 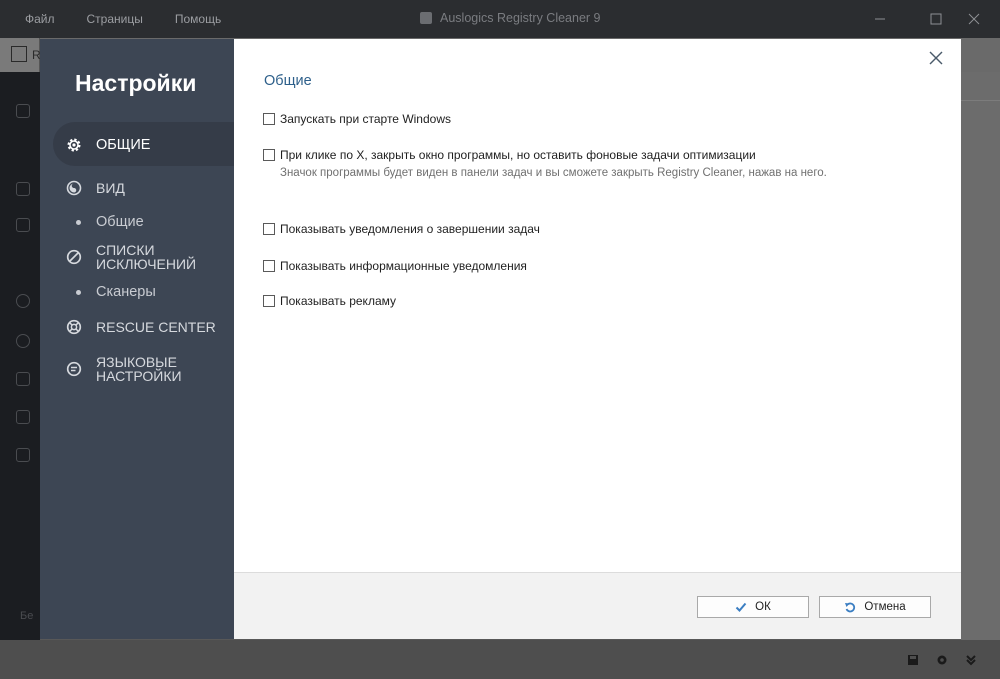 What do you see at coordinates (971, 660) in the screenshot?
I see `collapse-icon` at bounding box center [971, 660].